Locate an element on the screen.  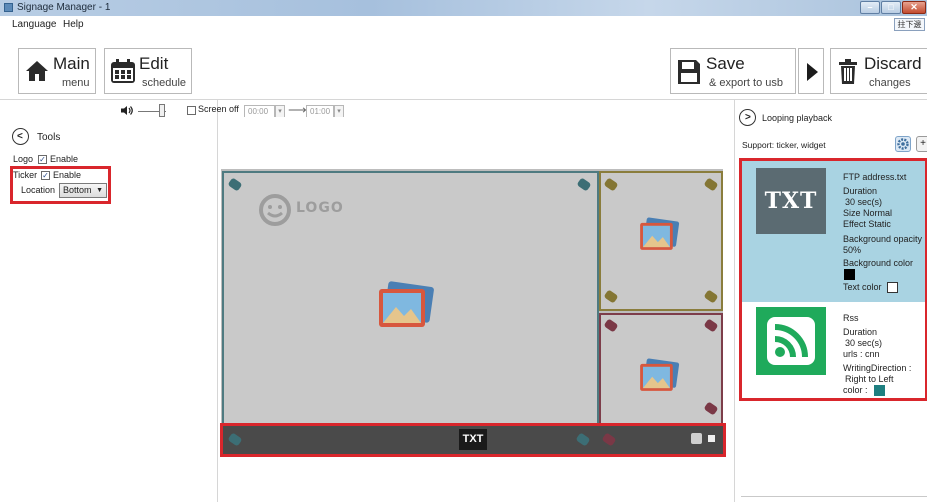
save-export-button: Save & export to usb is located at coordinates (733, 71).